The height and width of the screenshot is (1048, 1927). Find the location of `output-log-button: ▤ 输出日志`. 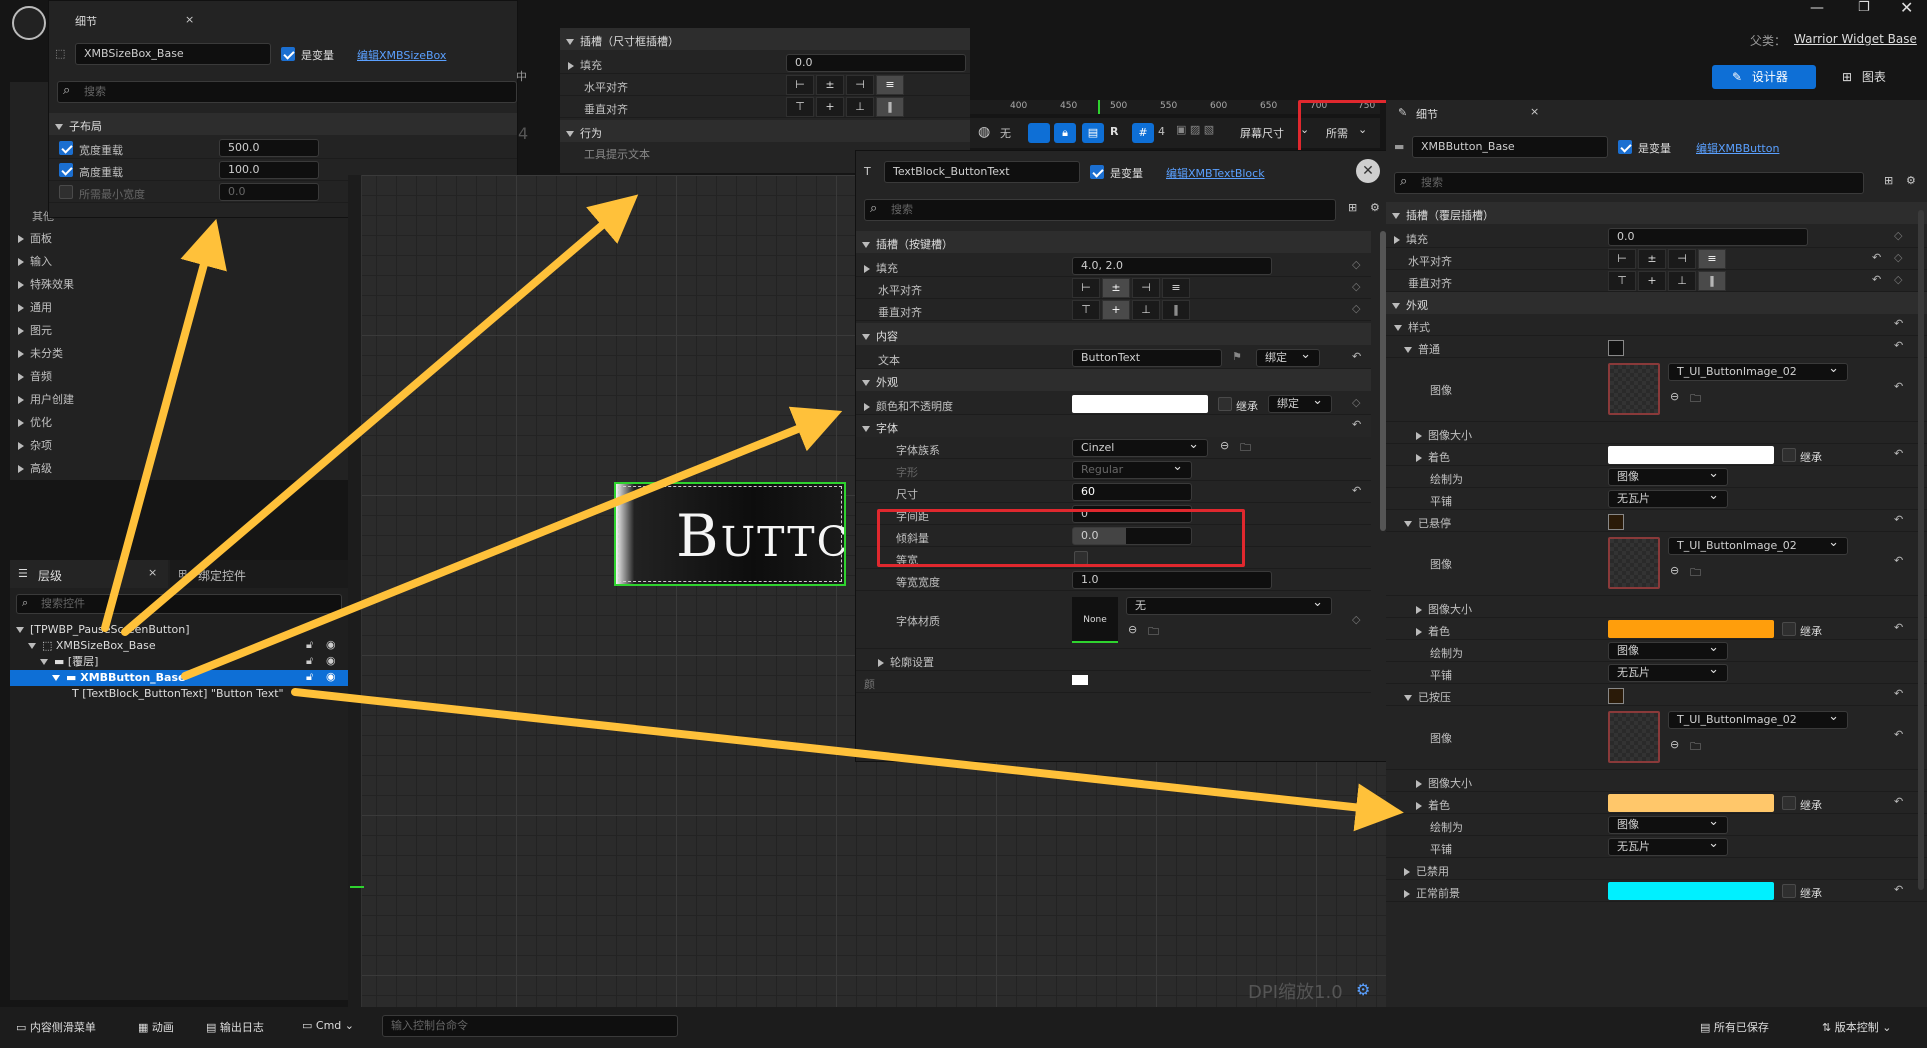

output-log-button: ▤ 输出日志 is located at coordinates (235, 1027).